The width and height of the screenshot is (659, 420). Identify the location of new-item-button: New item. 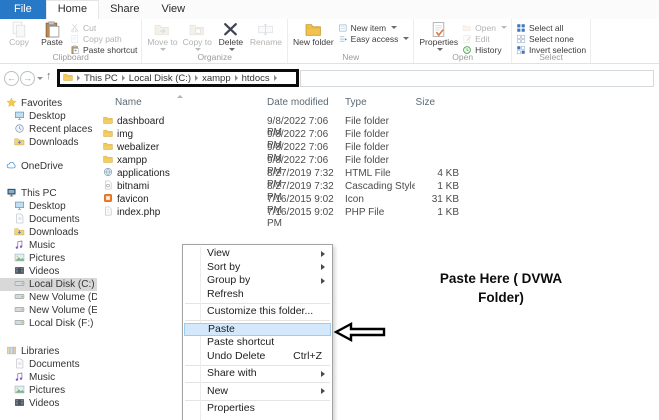
(374, 27).